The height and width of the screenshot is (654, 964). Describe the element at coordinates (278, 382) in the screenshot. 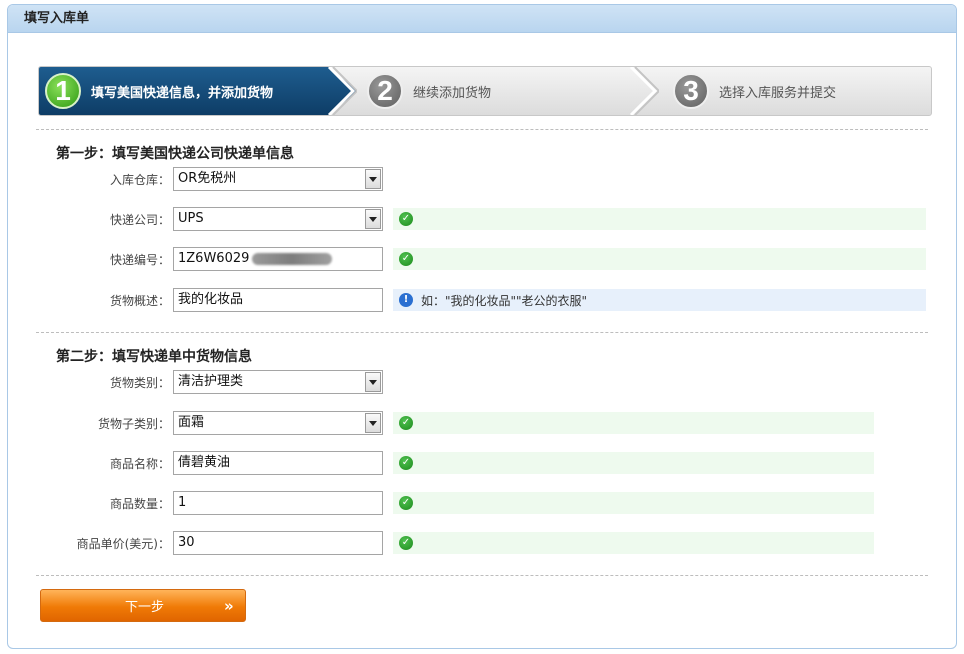

I see `category-select: 清洁护理类` at that location.